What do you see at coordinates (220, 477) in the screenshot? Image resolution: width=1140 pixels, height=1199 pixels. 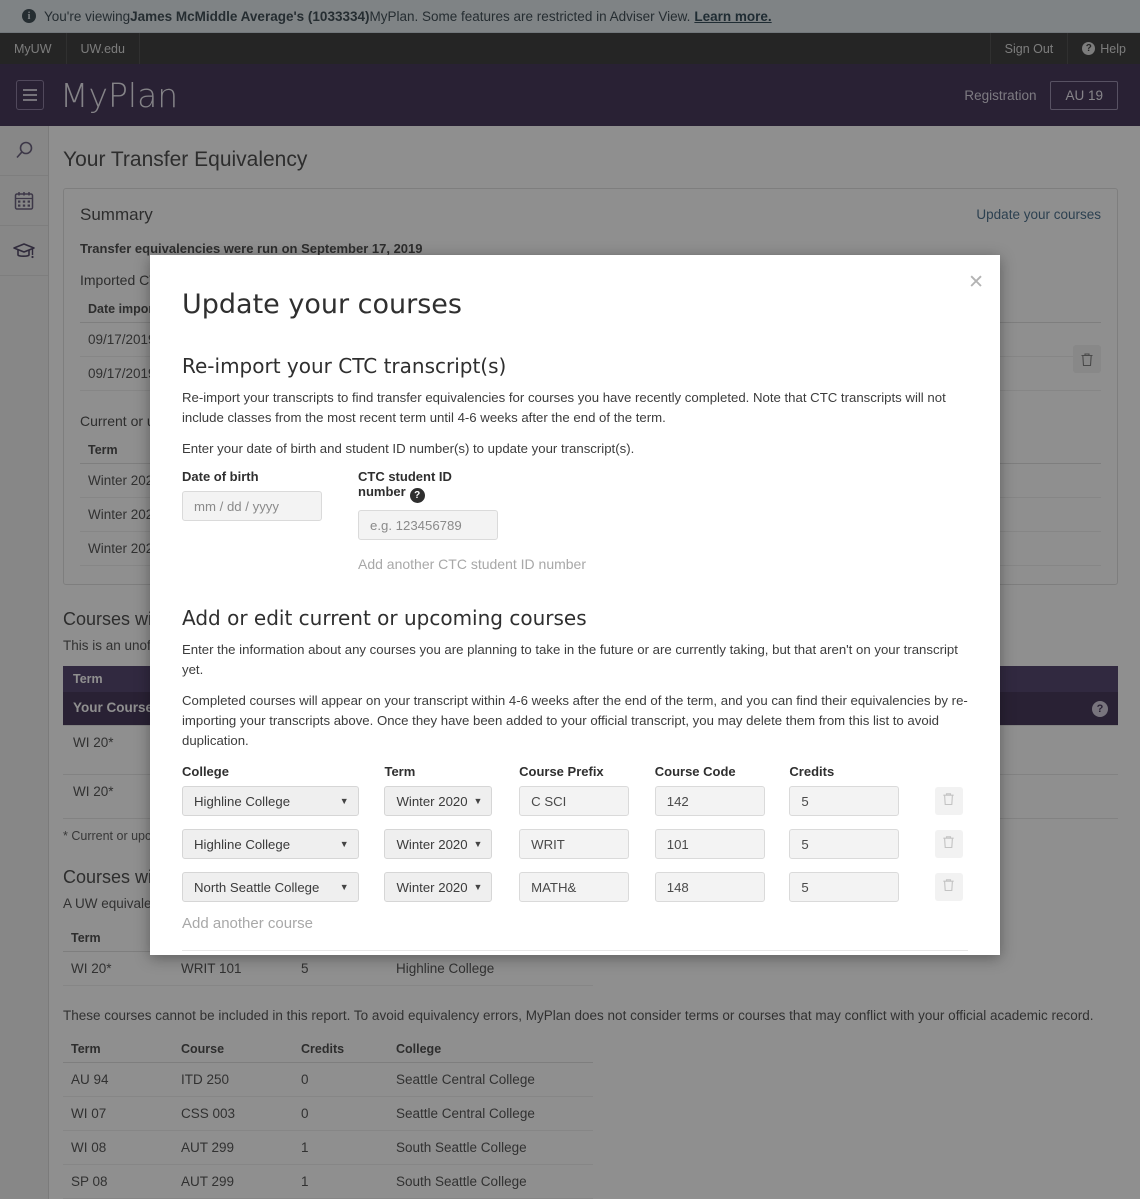 I see `date-of-birth-label: Date of birth` at bounding box center [220, 477].